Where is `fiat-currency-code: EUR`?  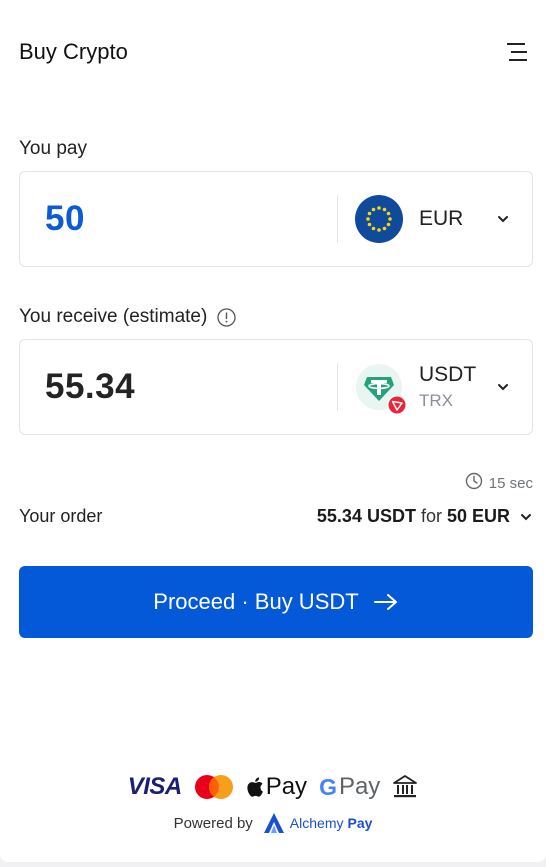 fiat-currency-code: EUR is located at coordinates (441, 218).